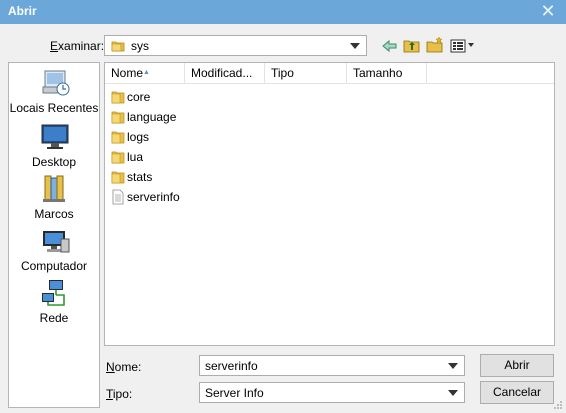  Describe the element at coordinates (53, 293) in the screenshot. I see `network-icon` at that location.